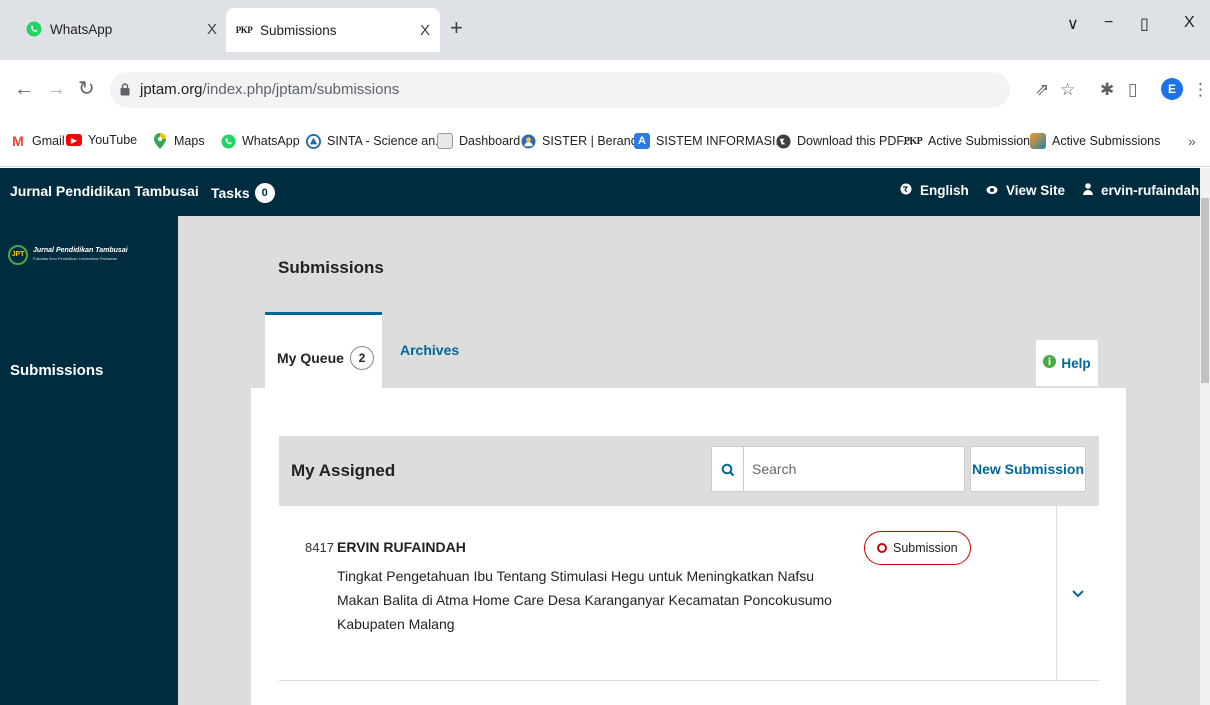 This screenshot has width=1210, height=705. I want to click on bookmark-label: Gmail, so click(48, 141).